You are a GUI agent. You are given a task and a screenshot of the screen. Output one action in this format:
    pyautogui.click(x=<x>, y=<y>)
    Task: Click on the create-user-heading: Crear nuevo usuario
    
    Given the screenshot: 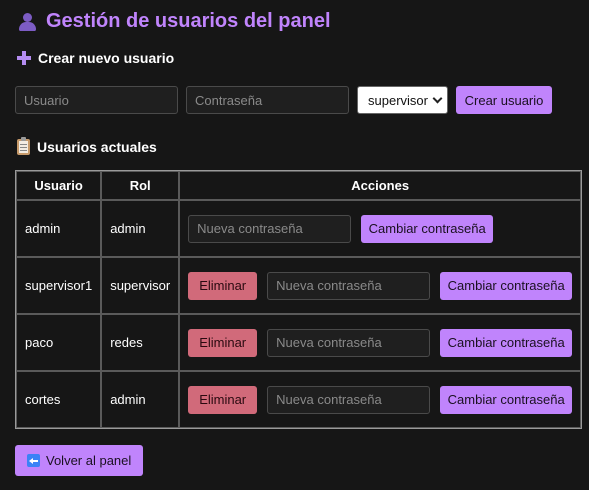 What is the action you would take?
    pyautogui.click(x=95, y=58)
    